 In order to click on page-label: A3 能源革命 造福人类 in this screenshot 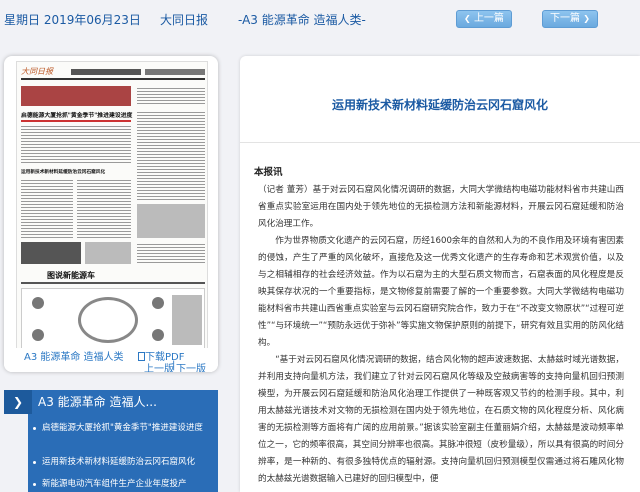, I will do `click(74, 357)`.